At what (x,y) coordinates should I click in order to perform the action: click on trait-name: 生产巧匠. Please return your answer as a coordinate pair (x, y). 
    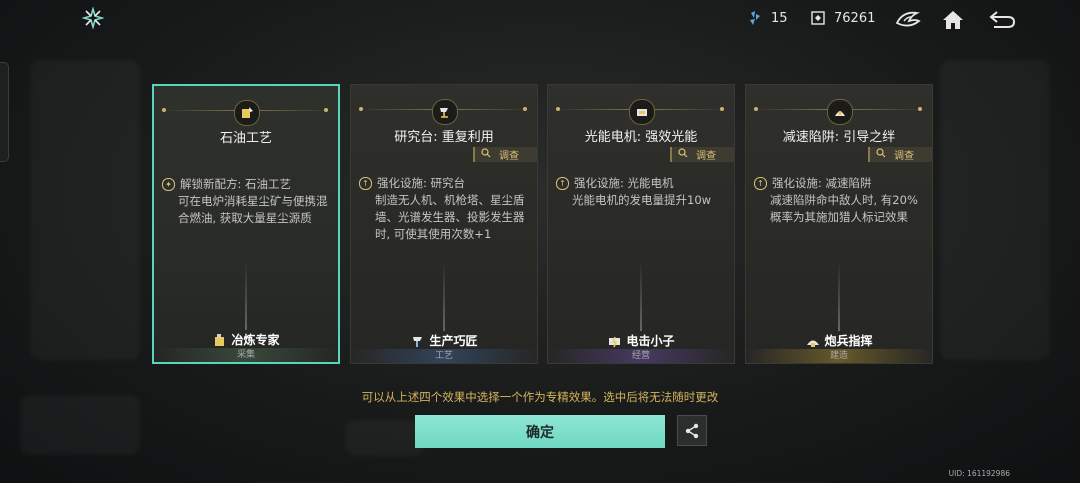
    Looking at the image, I should click on (453, 341).